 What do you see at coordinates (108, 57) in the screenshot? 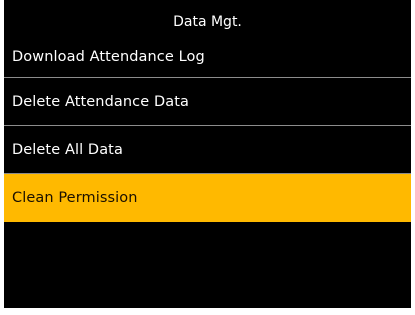
I see `menu-item-label: Download Attendance Log` at bounding box center [108, 57].